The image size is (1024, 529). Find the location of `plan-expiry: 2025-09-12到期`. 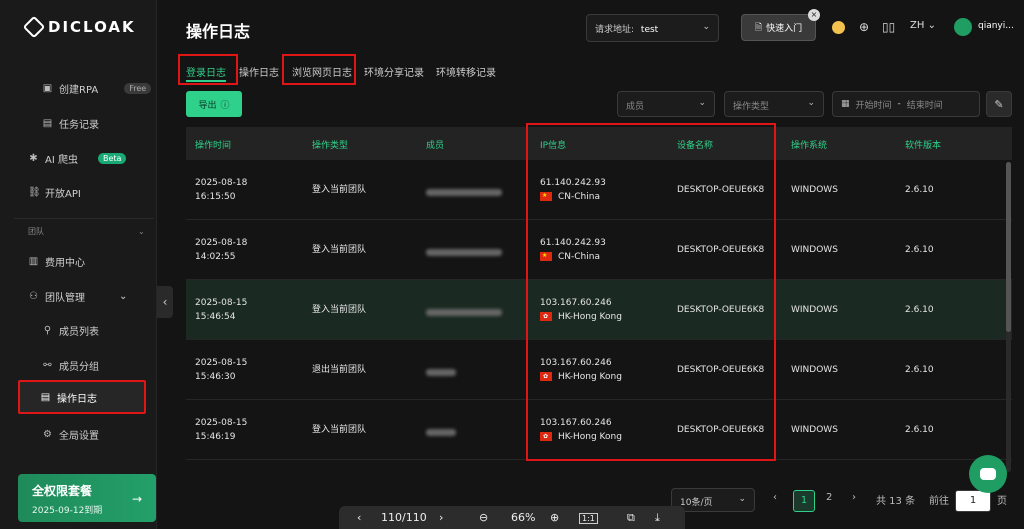

plan-expiry: 2025-09-12到期 is located at coordinates (67, 511).